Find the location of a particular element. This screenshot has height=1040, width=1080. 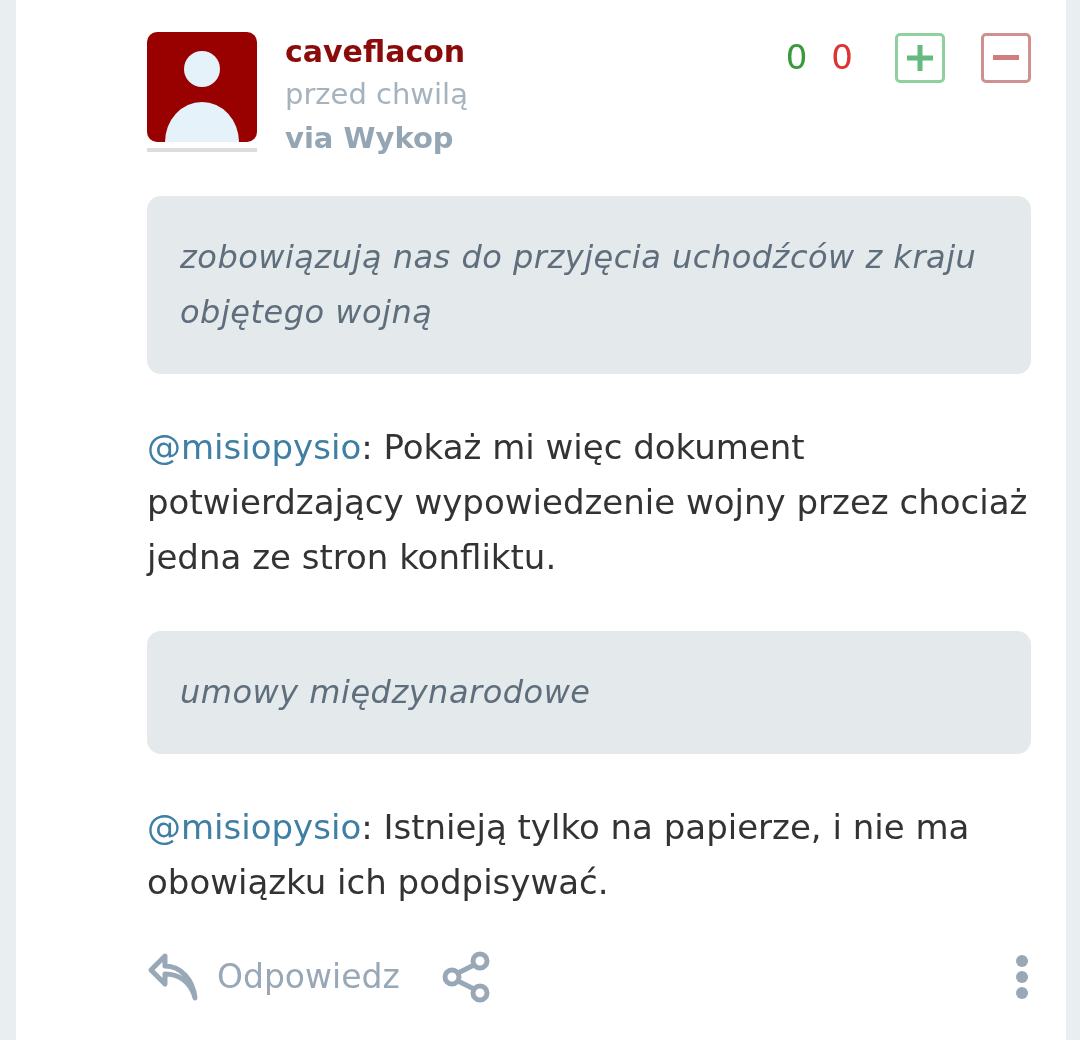

downvote-button is located at coordinates (1006, 57).